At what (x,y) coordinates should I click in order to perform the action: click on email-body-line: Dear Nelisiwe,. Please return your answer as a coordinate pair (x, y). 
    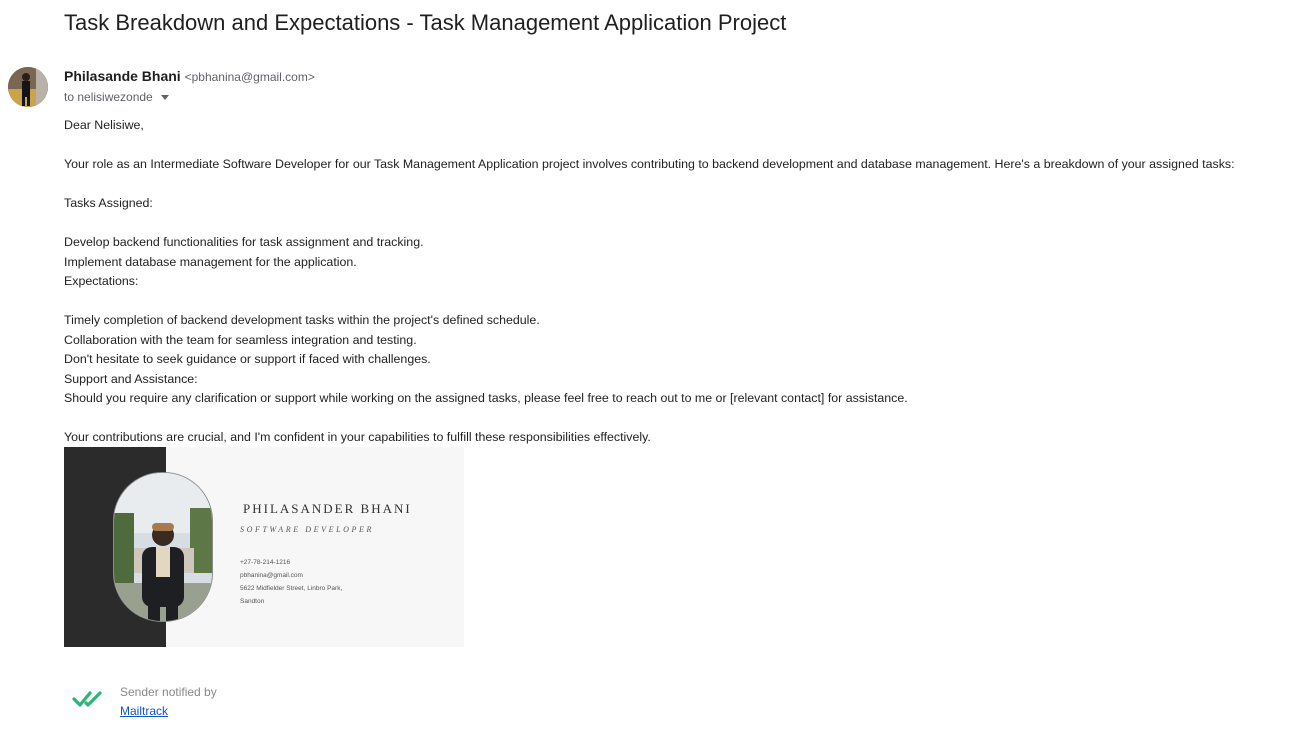
    Looking at the image, I should click on (104, 125).